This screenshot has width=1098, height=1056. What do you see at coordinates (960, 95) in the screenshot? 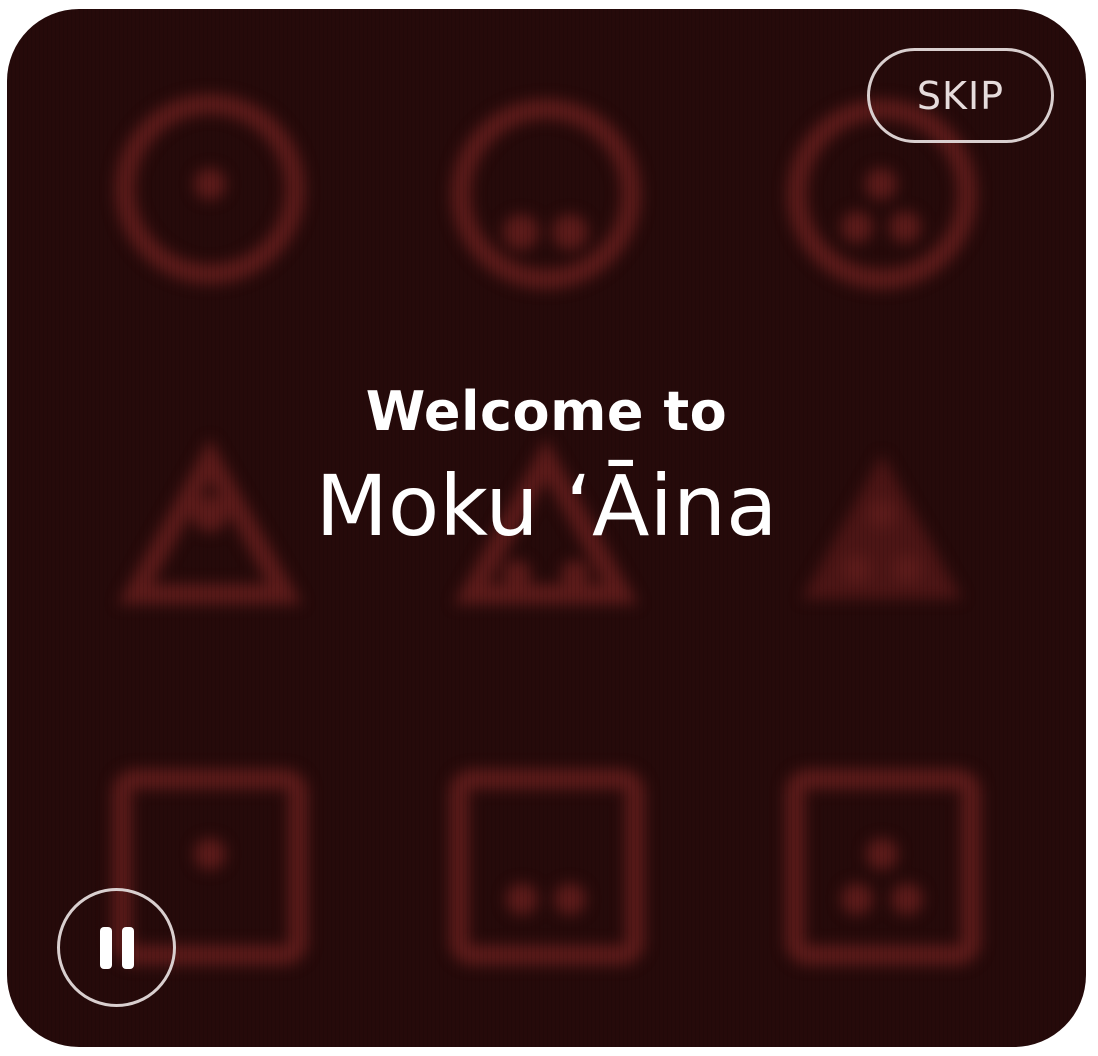
I see `skip-button: SKIP` at bounding box center [960, 95].